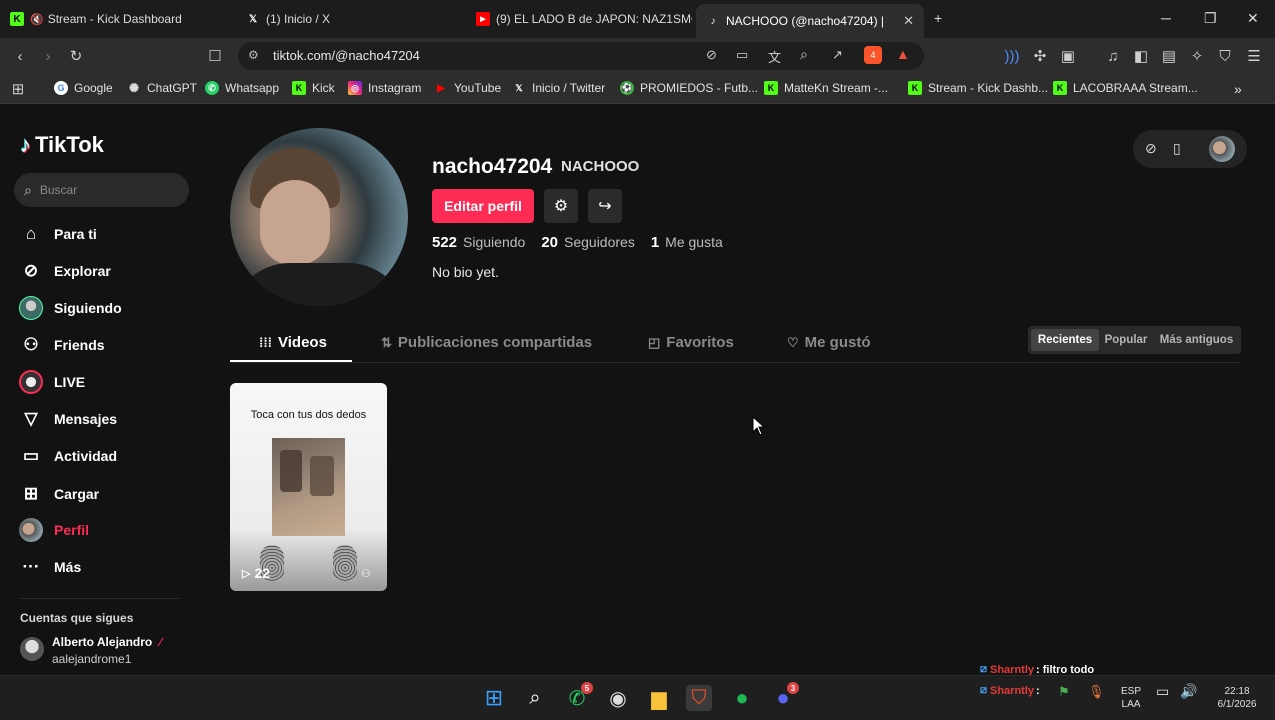 This screenshot has height=720, width=1275. What do you see at coordinates (1064, 691) in the screenshot?
I see `network-status-icon: ⚑` at bounding box center [1064, 691].